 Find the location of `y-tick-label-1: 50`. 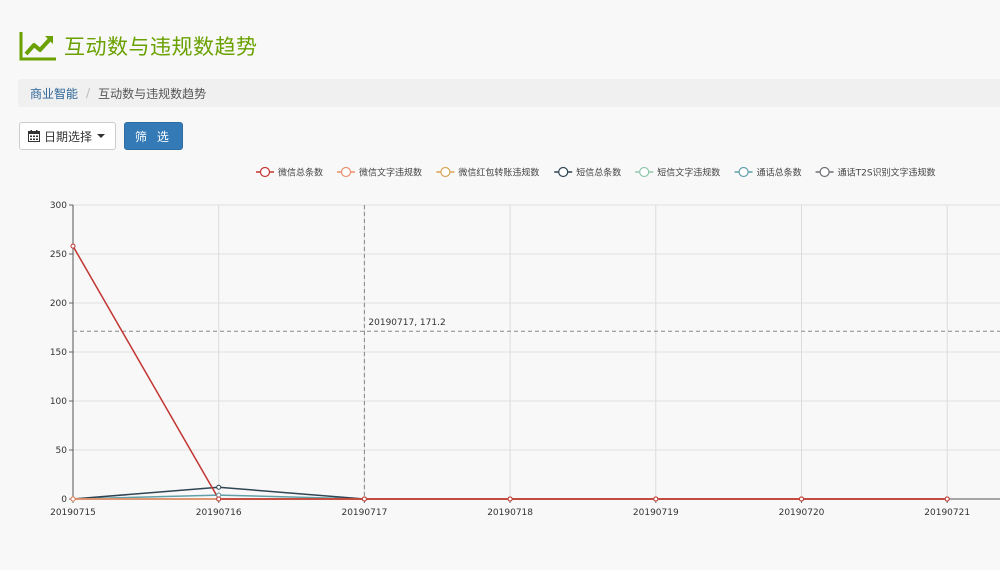

y-tick-label-1: 50 is located at coordinates (62, 451).